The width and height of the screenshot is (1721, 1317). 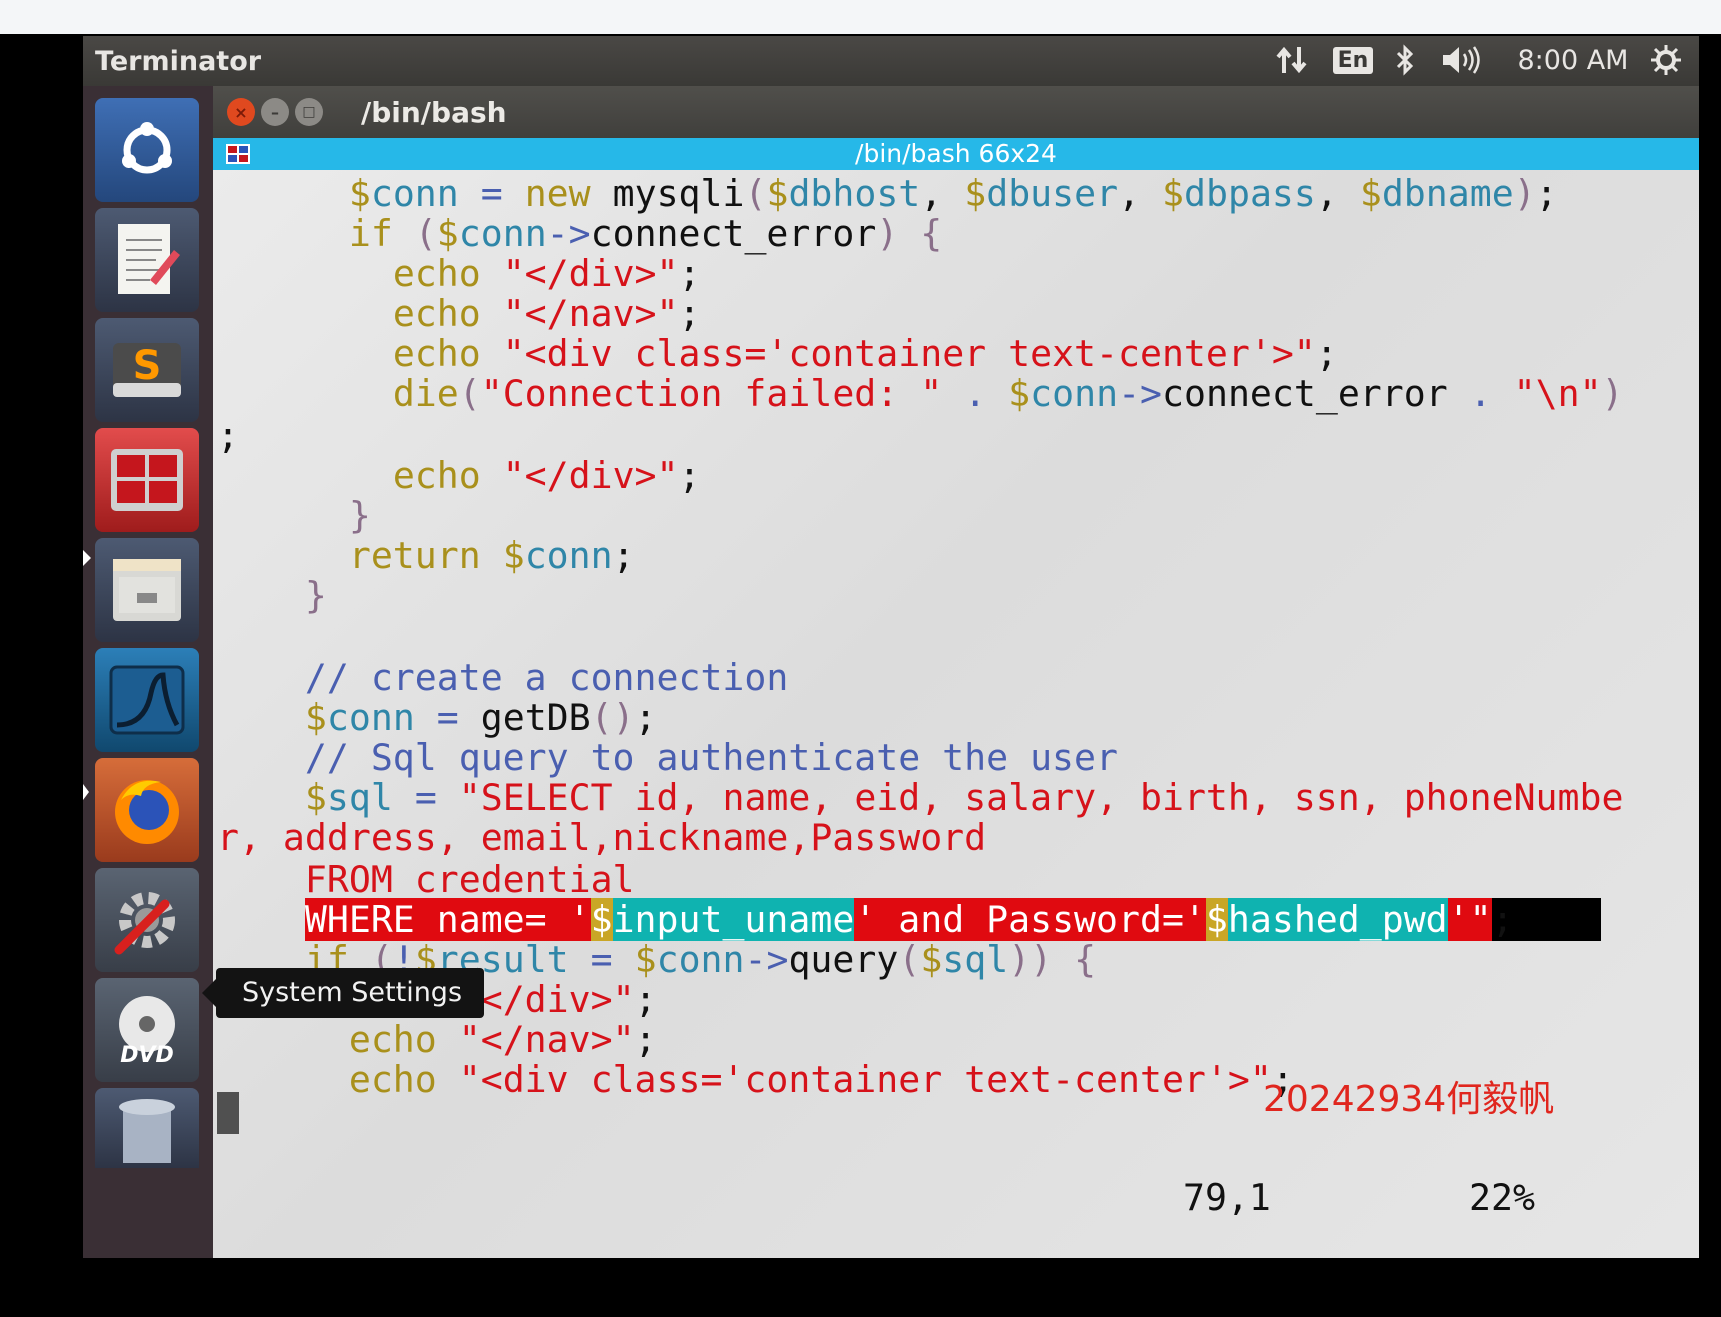 What do you see at coordinates (147, 1055) in the screenshot?
I see `svg-text: DVD` at bounding box center [147, 1055].